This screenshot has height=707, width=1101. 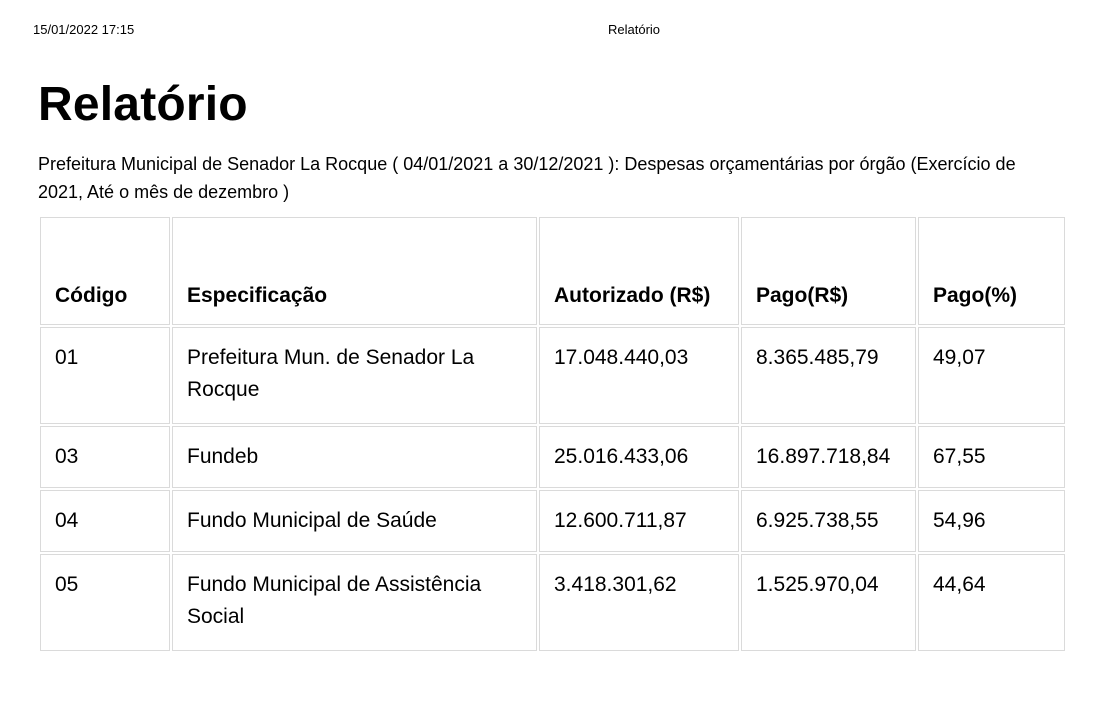 What do you see at coordinates (828, 602) in the screenshot?
I see `cell-pago-valor: 1.525.970,04` at bounding box center [828, 602].